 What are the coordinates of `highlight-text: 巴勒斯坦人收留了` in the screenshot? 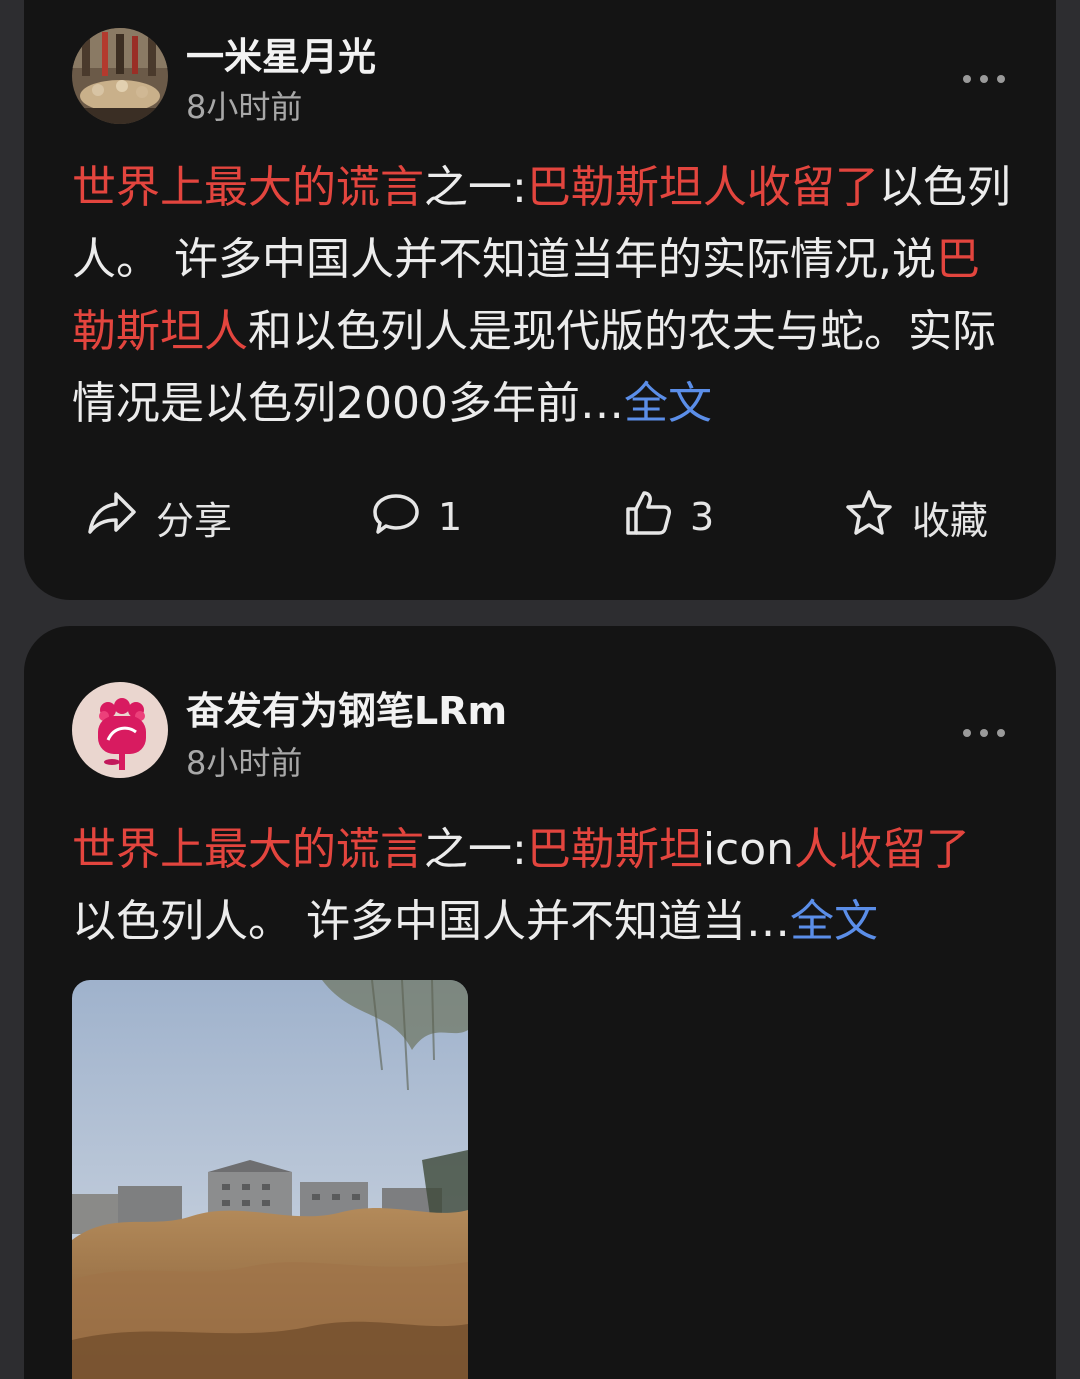 It's located at (703, 187).